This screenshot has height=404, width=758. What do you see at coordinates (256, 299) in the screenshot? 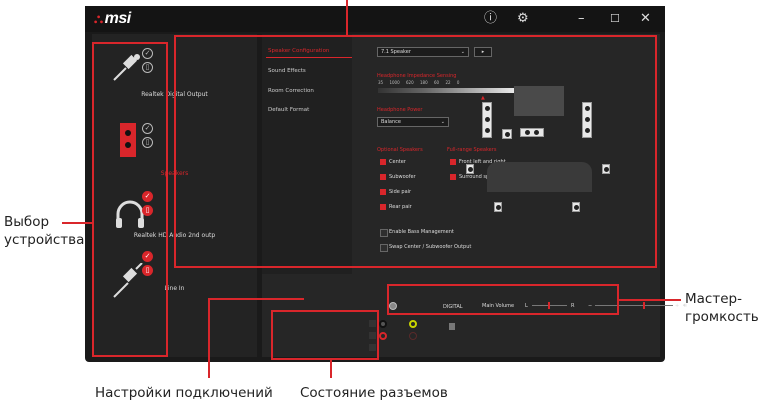
I see `connection-leader-h` at bounding box center [256, 299].